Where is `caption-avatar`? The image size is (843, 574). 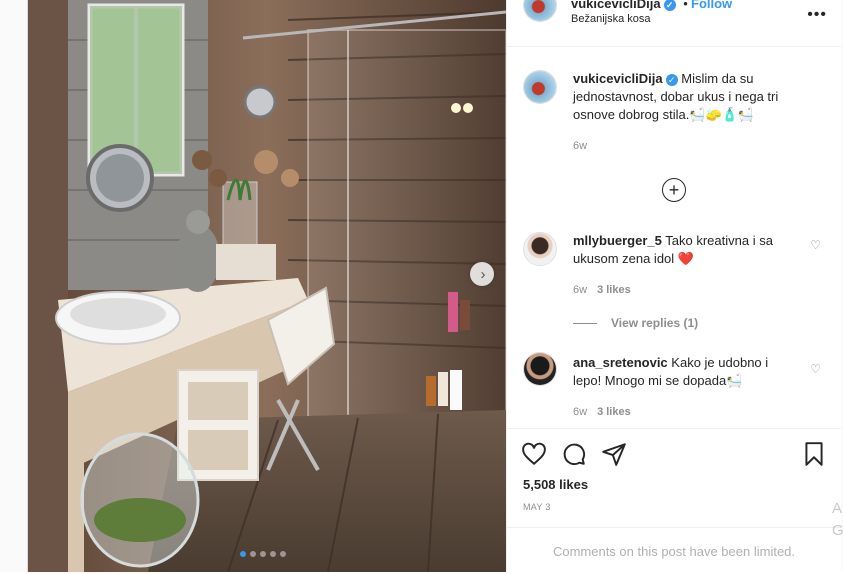
caption-avatar is located at coordinates (540, 87).